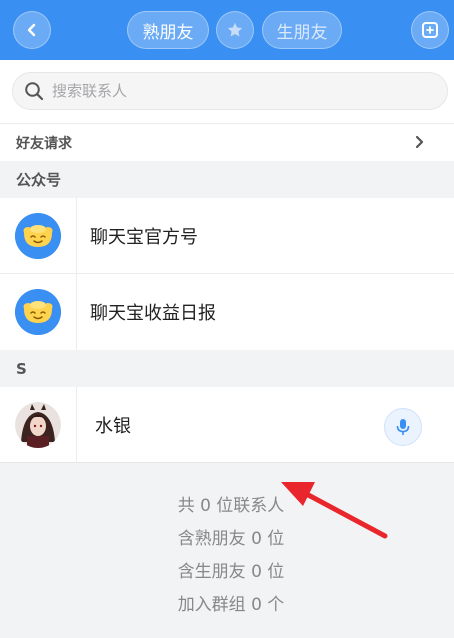 This screenshot has height=638, width=454. I want to click on tab-stranger-friends: 生朋友, so click(302, 30).